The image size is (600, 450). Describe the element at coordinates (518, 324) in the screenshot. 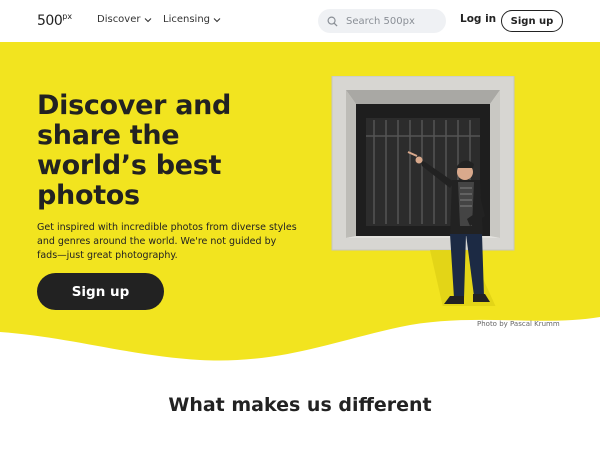

I see `photo-credit: Photo by Pascal Krumm` at that location.